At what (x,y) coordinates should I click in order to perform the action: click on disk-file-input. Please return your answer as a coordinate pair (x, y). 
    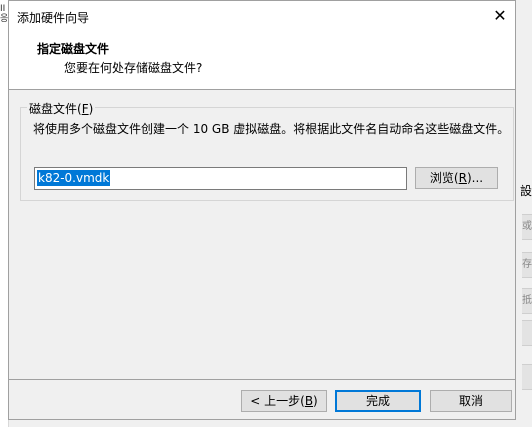
    Looking at the image, I should click on (220, 178).